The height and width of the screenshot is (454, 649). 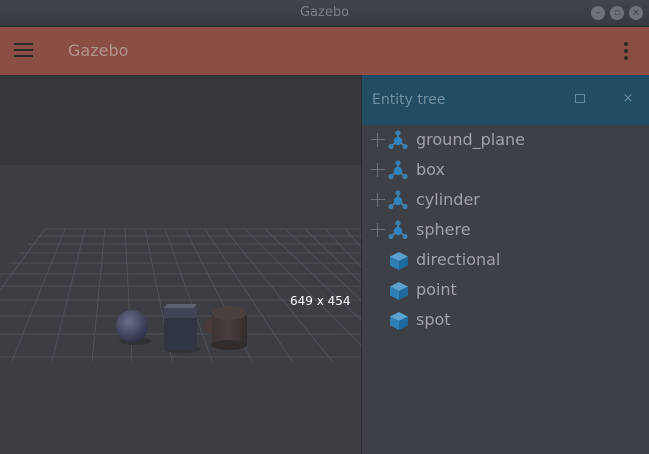 What do you see at coordinates (433, 319) in the screenshot?
I see `tree-item-label: spot` at bounding box center [433, 319].